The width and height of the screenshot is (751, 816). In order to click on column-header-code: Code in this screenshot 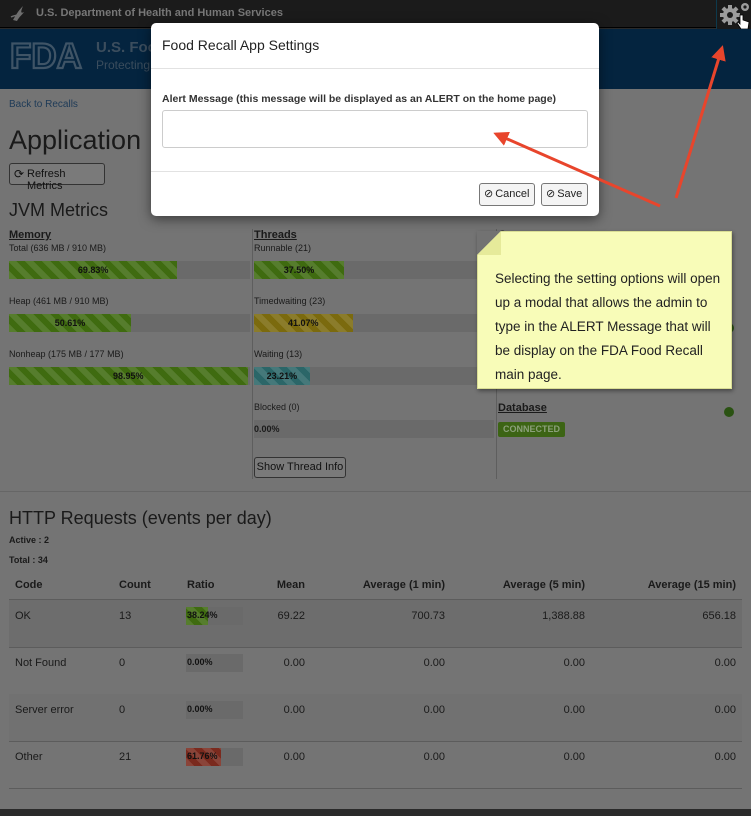, I will do `click(29, 585)`.